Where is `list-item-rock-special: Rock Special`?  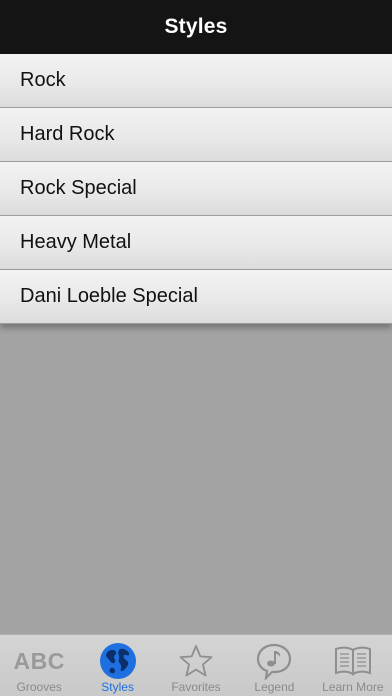 list-item-rock-special: Rock Special is located at coordinates (196, 189).